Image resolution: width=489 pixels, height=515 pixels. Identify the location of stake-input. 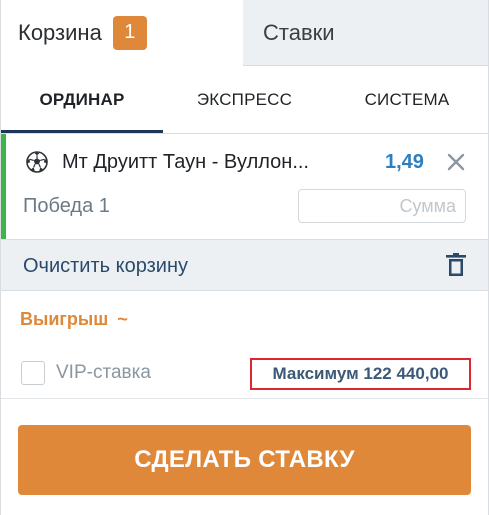
(382, 206).